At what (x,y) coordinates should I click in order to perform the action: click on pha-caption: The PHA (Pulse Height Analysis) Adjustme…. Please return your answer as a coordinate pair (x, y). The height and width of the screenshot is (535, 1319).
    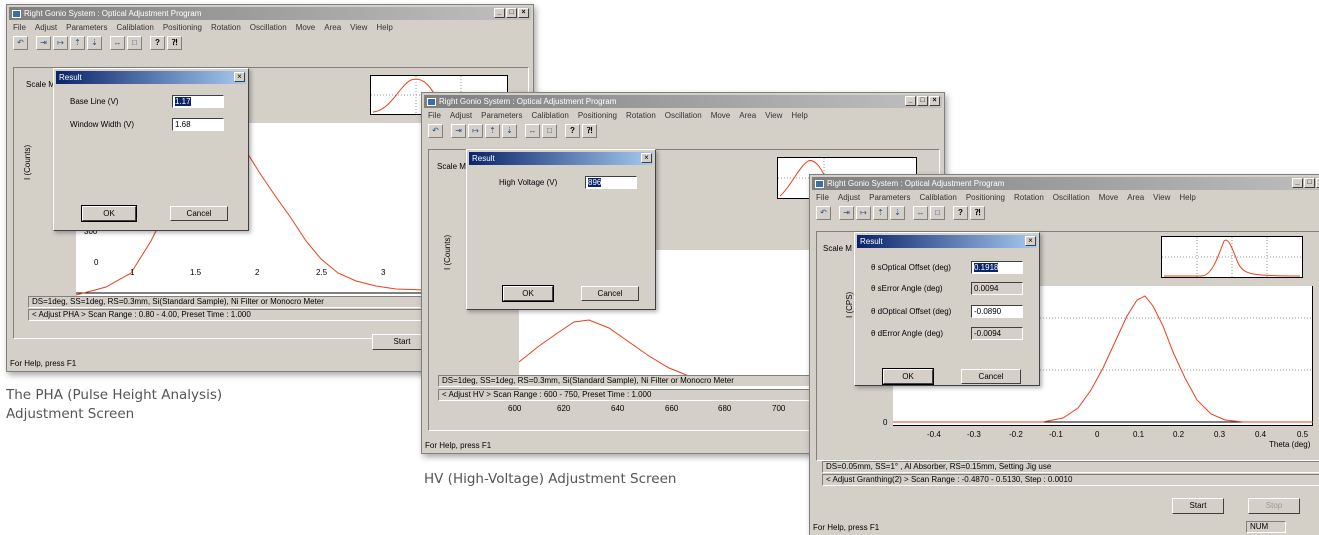
    Looking at the image, I should click on (114, 405).